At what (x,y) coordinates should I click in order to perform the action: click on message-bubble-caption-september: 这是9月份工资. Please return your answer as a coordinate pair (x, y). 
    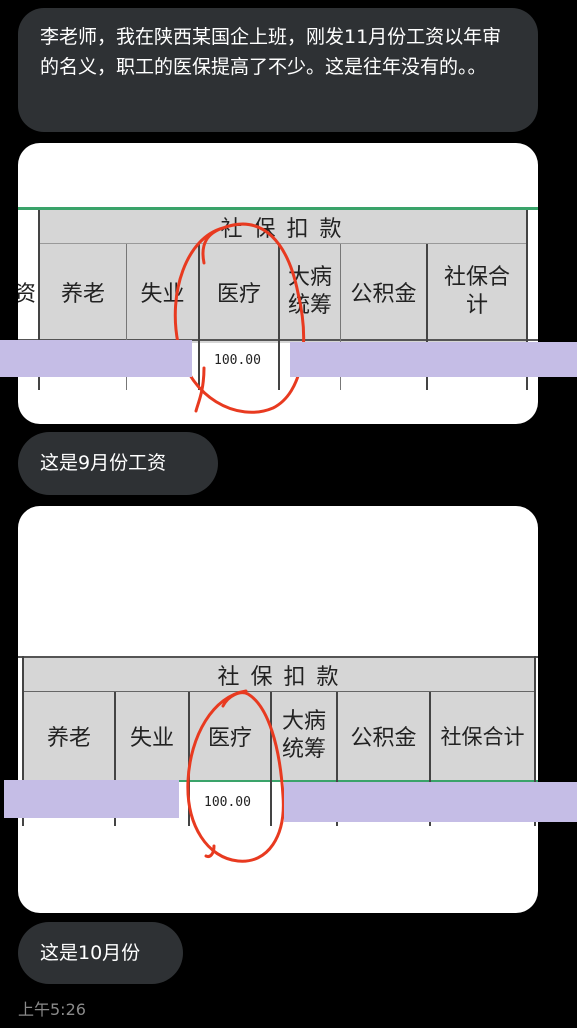
    Looking at the image, I should click on (118, 463).